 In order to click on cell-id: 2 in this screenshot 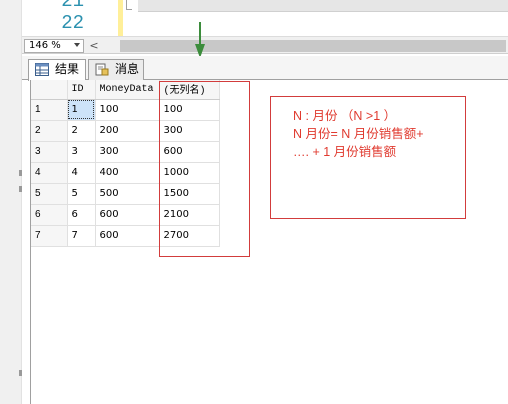, I will do `click(81, 131)`.